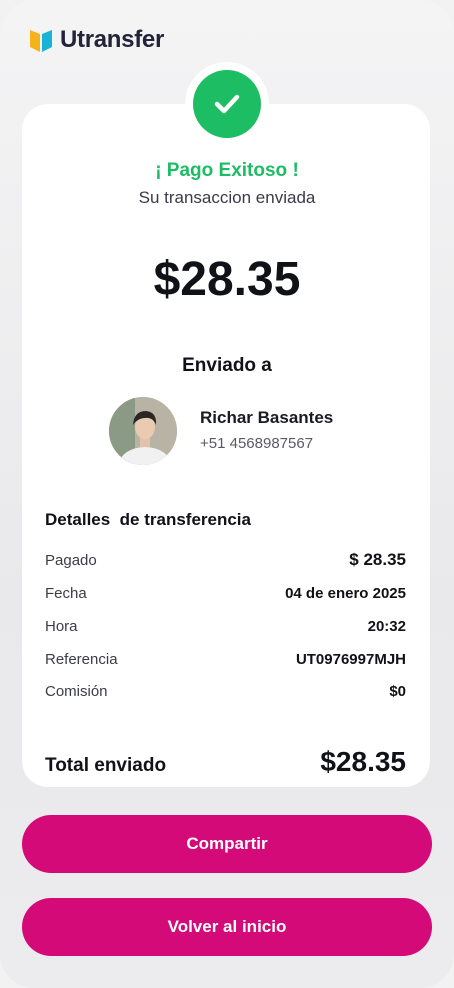 The width and height of the screenshot is (454, 988). Describe the element at coordinates (227, 927) in the screenshot. I see `back-home-button: Volver al inicio` at that location.